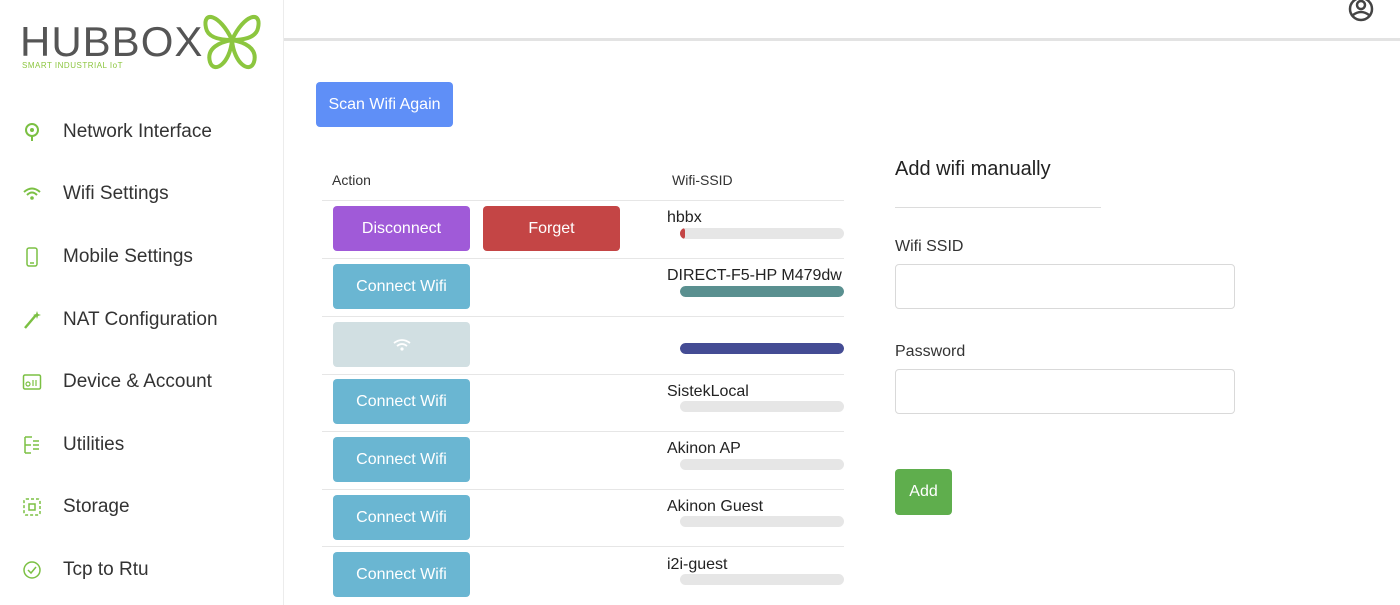 Image resolution: width=1400 pixels, height=605 pixels. I want to click on brand-logo: HUBBOX SMART INDUSTRIAL IoT, so click(142, 40).